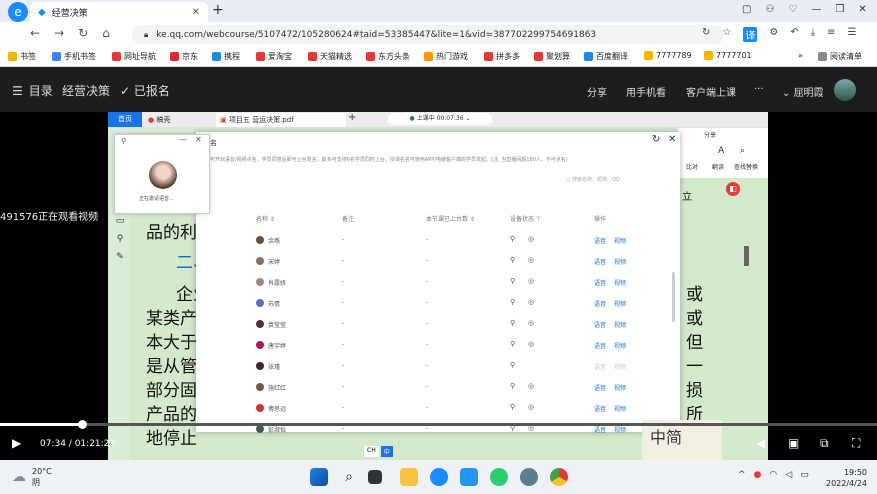 The width and height of the screenshot is (877, 494). What do you see at coordinates (106, 33) in the screenshot?
I see `home-icon: ⌂` at bounding box center [106, 33].